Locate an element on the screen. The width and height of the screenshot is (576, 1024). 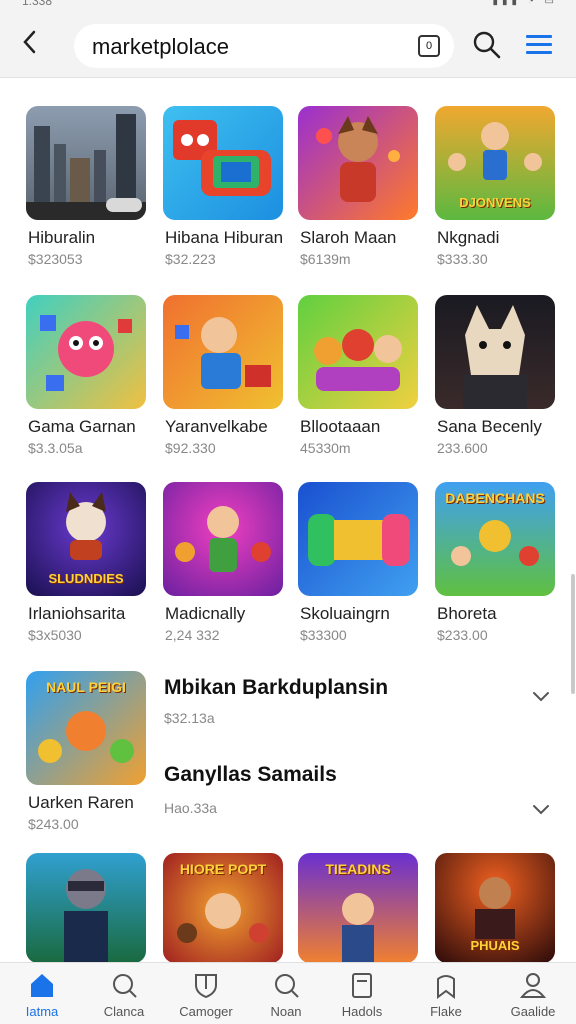
app-tile: Bllootaaan 45330m is located at coordinates (358, 375).